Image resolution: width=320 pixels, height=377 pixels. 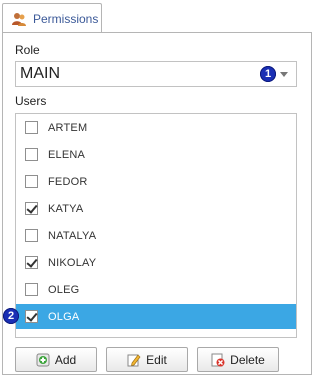 I want to click on user-name: ARTEM, so click(x=68, y=128).